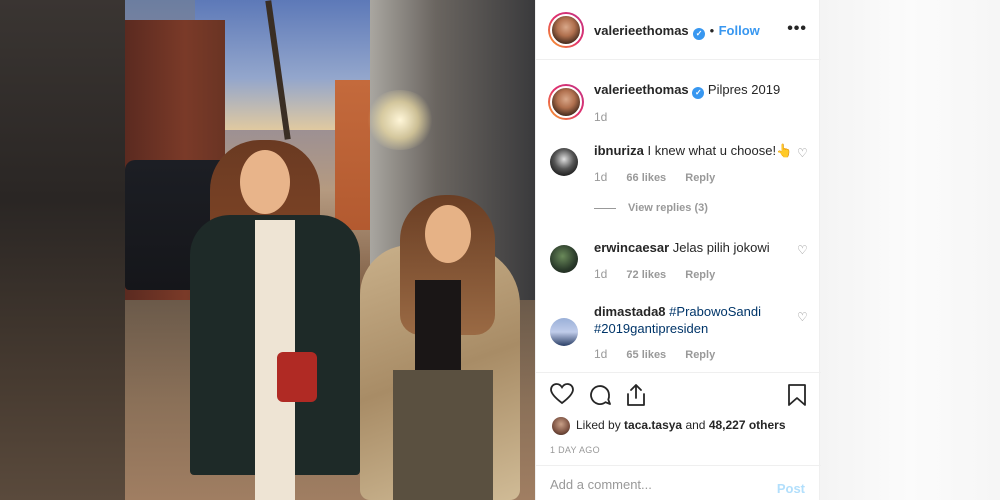 Image resolution: width=1000 pixels, height=500 pixels. I want to click on liker-avatar, so click(561, 426).